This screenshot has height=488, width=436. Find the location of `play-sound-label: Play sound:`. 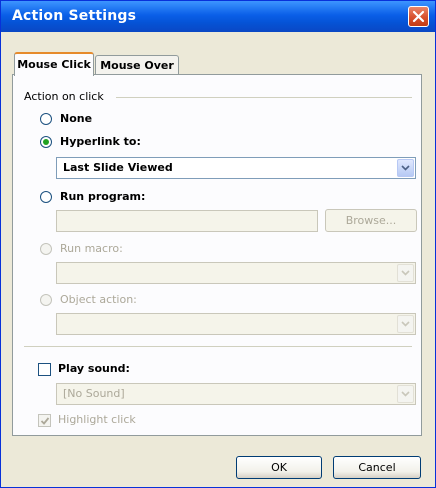

play-sound-label: Play sound: is located at coordinates (94, 368).